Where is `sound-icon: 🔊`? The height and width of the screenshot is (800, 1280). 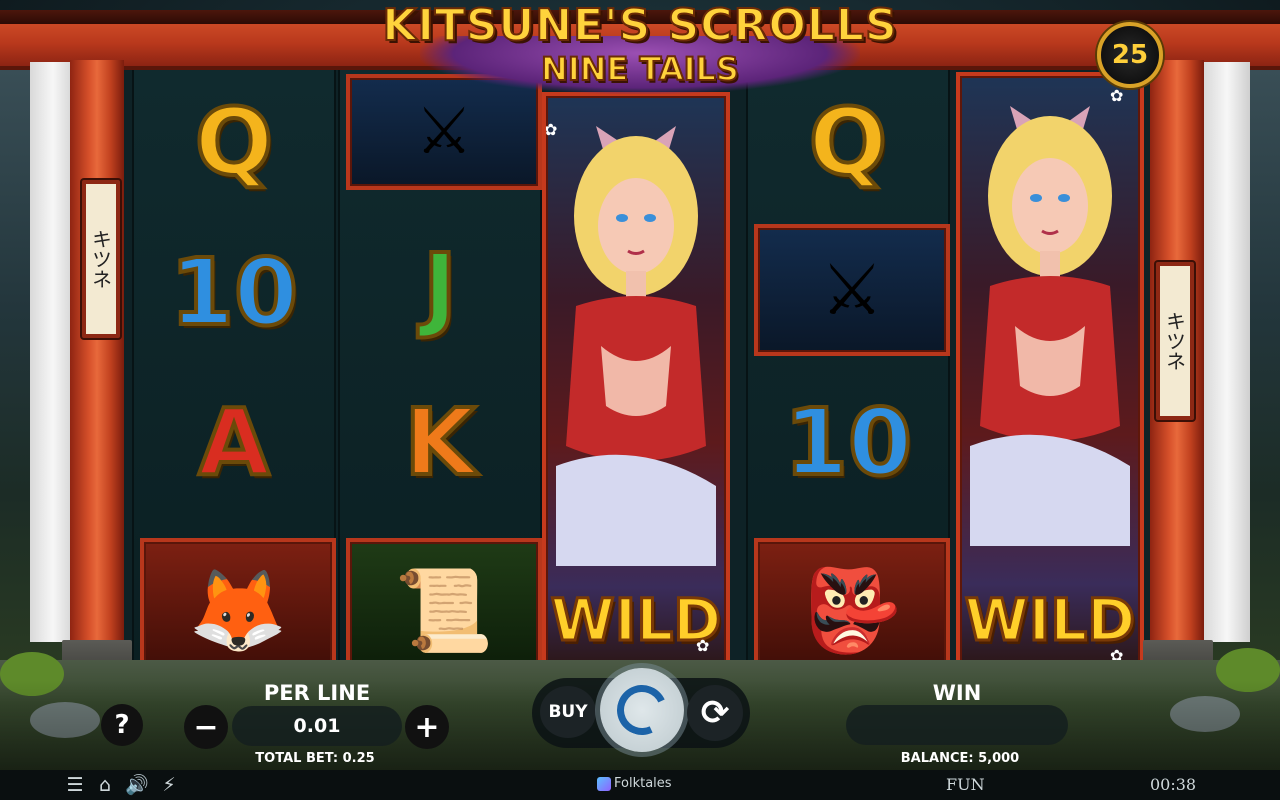 sound-icon: 🔊 is located at coordinates (137, 785).